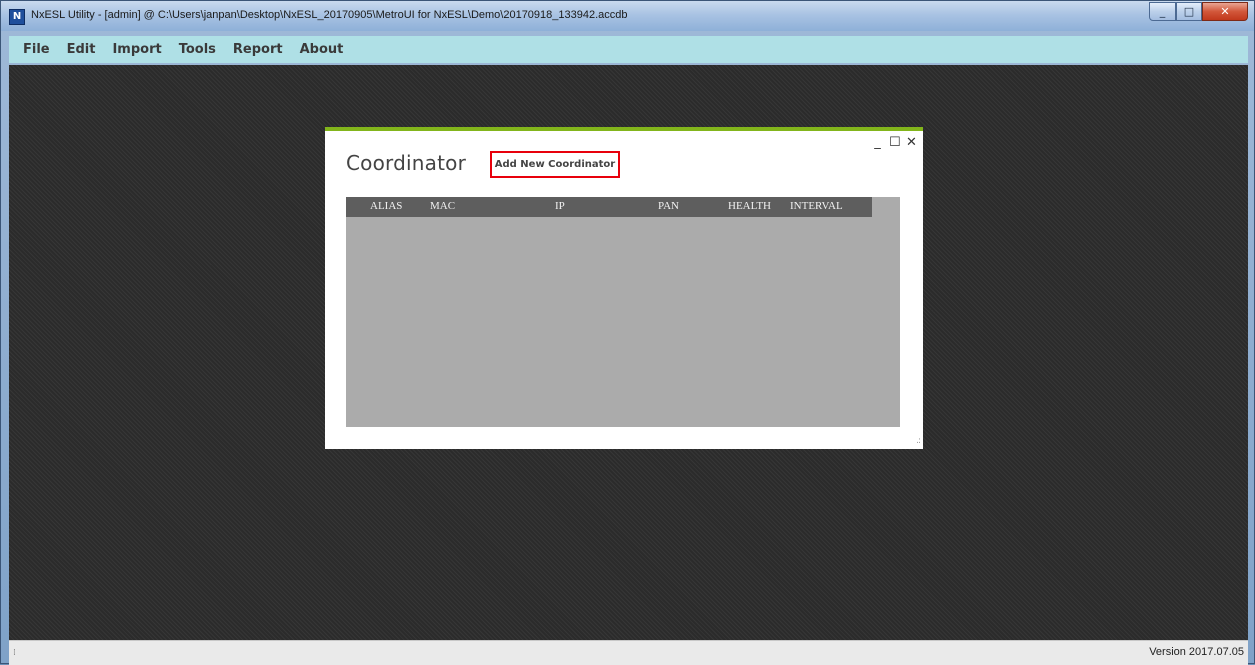 This screenshot has height=665, width=1255. Describe the element at coordinates (560, 206) in the screenshot. I see `column-header-ip: IP` at that location.